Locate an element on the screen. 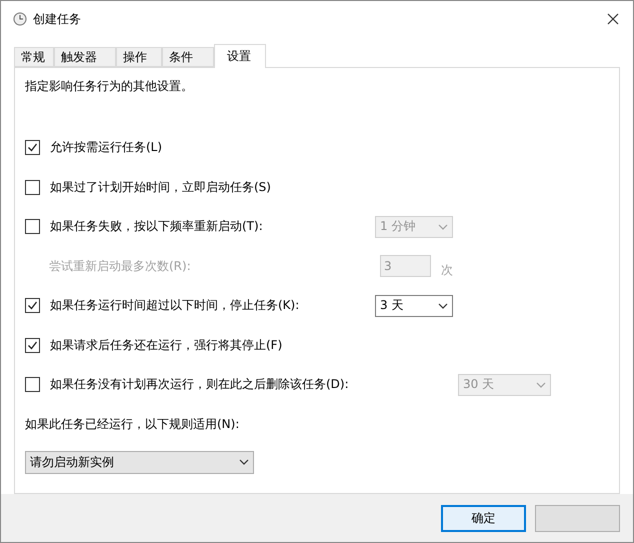  tab: 触发器 is located at coordinates (85, 57).